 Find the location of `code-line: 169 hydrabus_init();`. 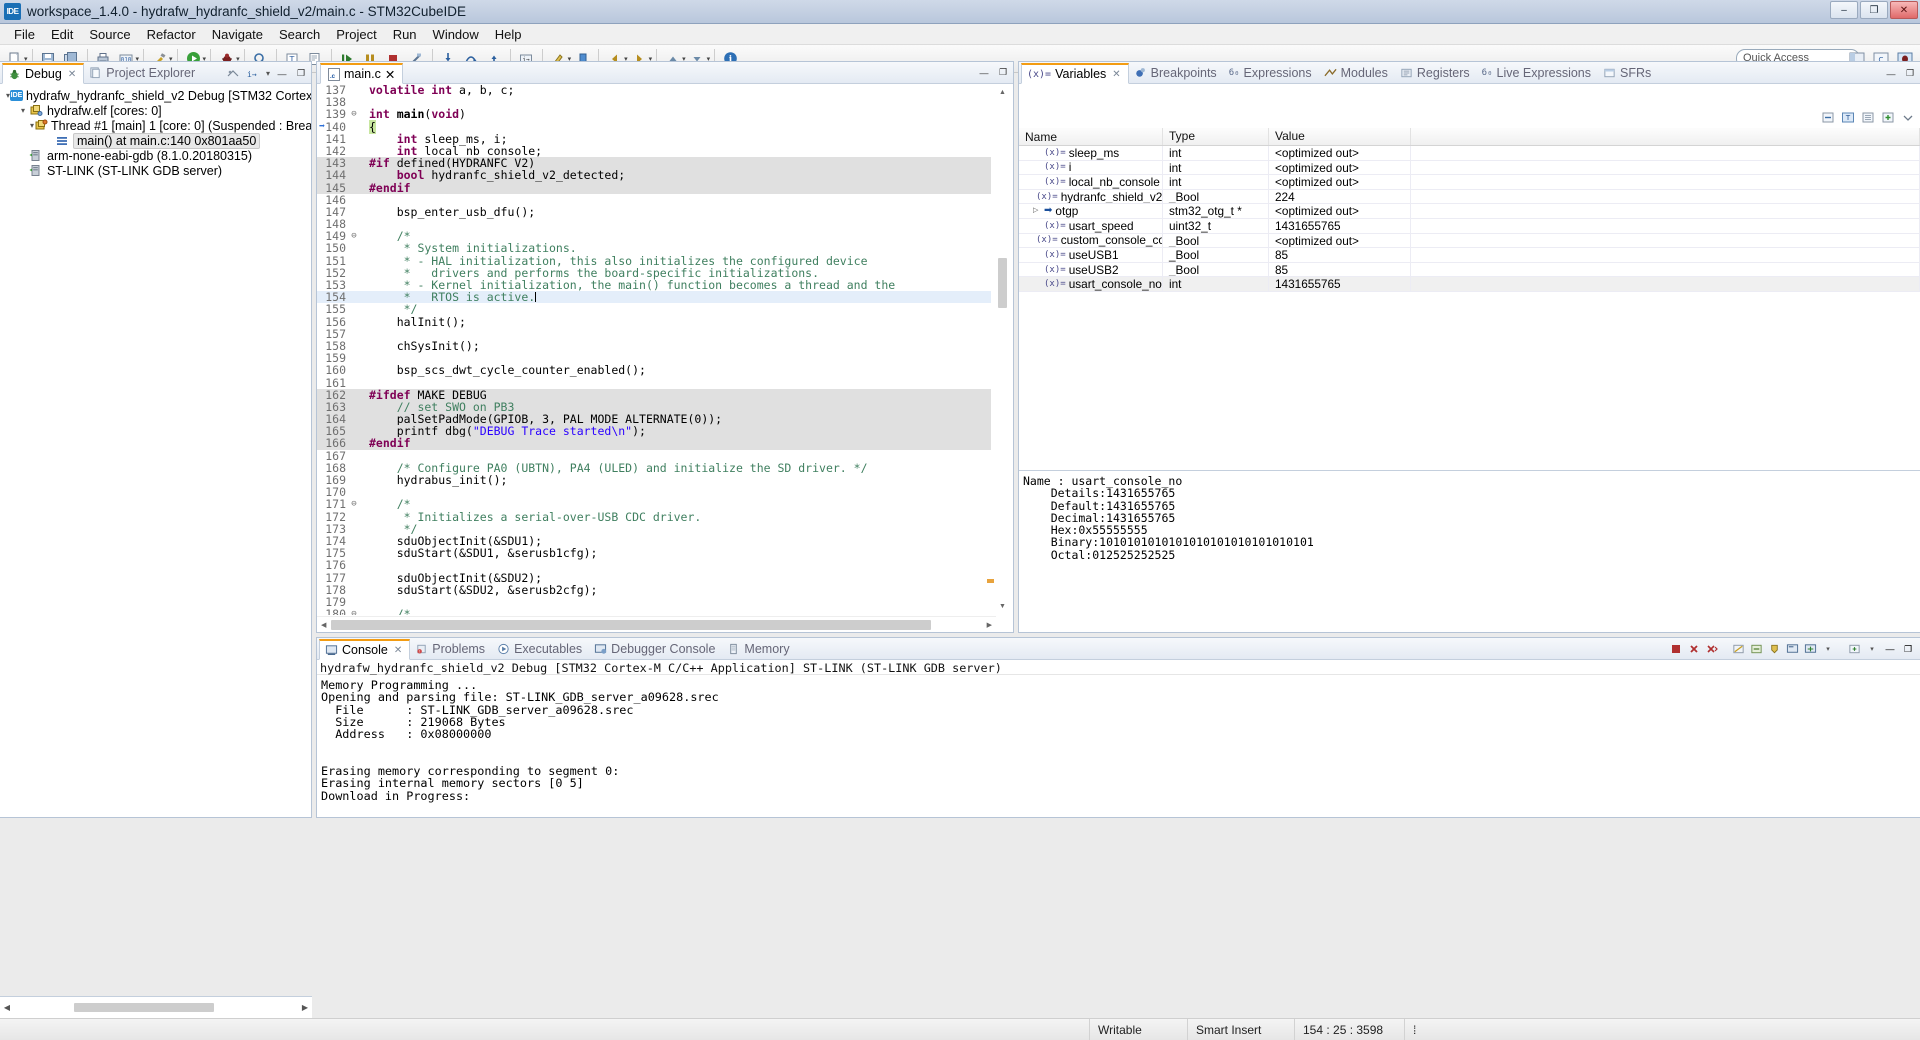

code-line: 169 hydrabus_init(); is located at coordinates (654, 480).